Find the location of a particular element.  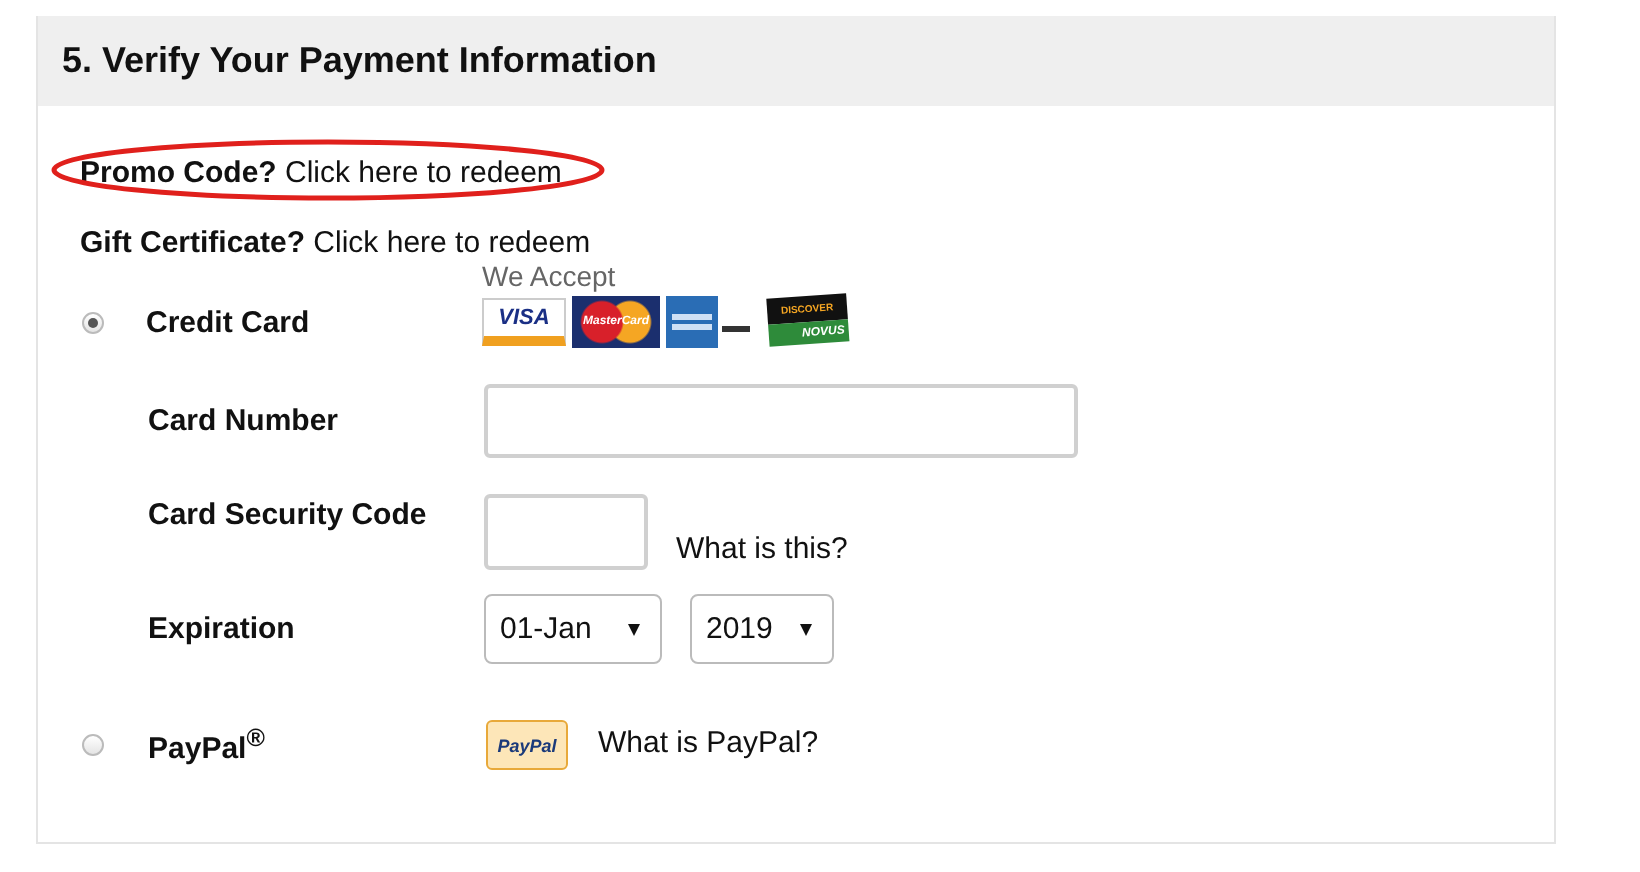

card-number-field is located at coordinates (781, 421).